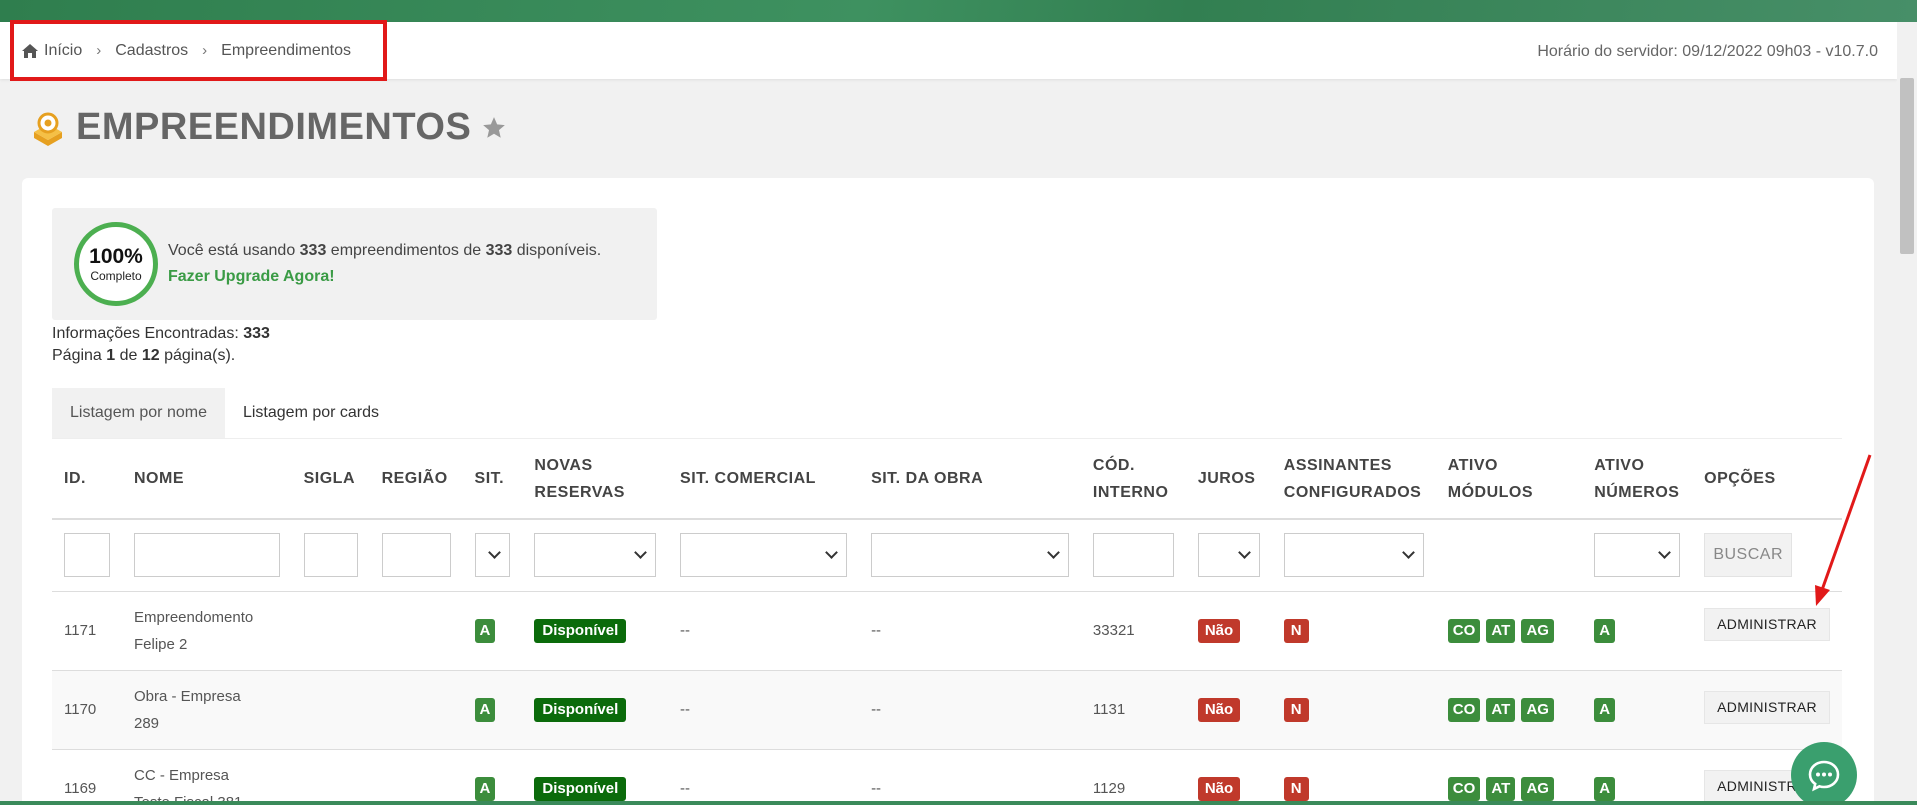  I want to click on results-count: Informações Encontradas: 333, so click(161, 333).